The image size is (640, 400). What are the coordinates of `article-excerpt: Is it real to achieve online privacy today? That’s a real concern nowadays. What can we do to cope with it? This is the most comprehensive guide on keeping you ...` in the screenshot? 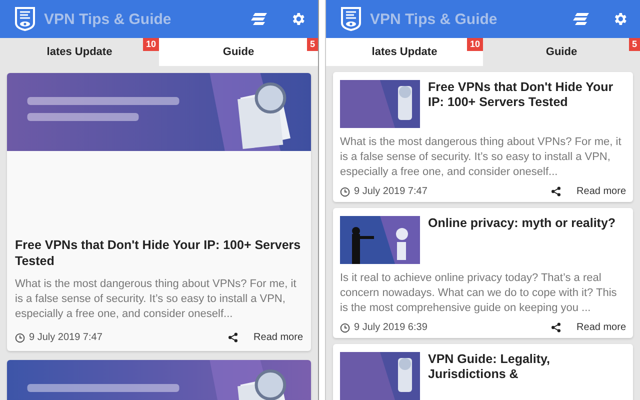 It's located at (479, 293).